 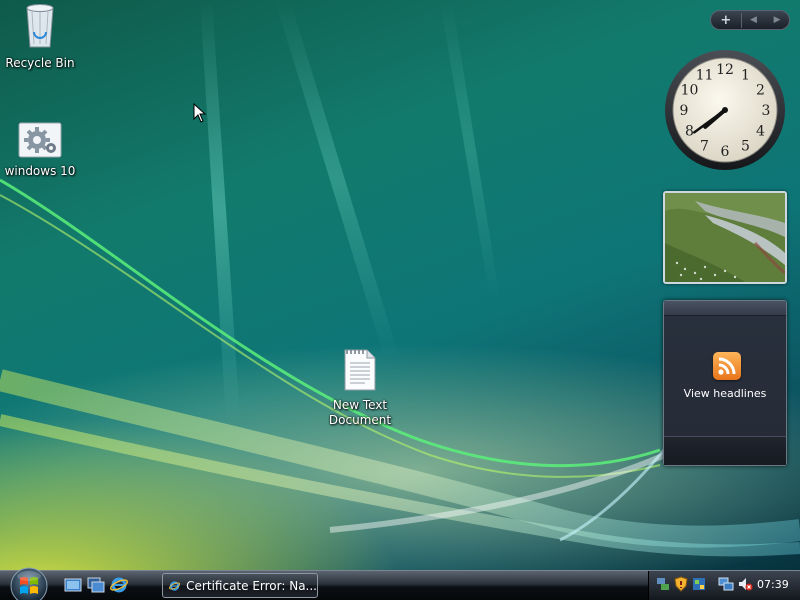 I want to click on internet-explorer-button, so click(x=119, y=585).